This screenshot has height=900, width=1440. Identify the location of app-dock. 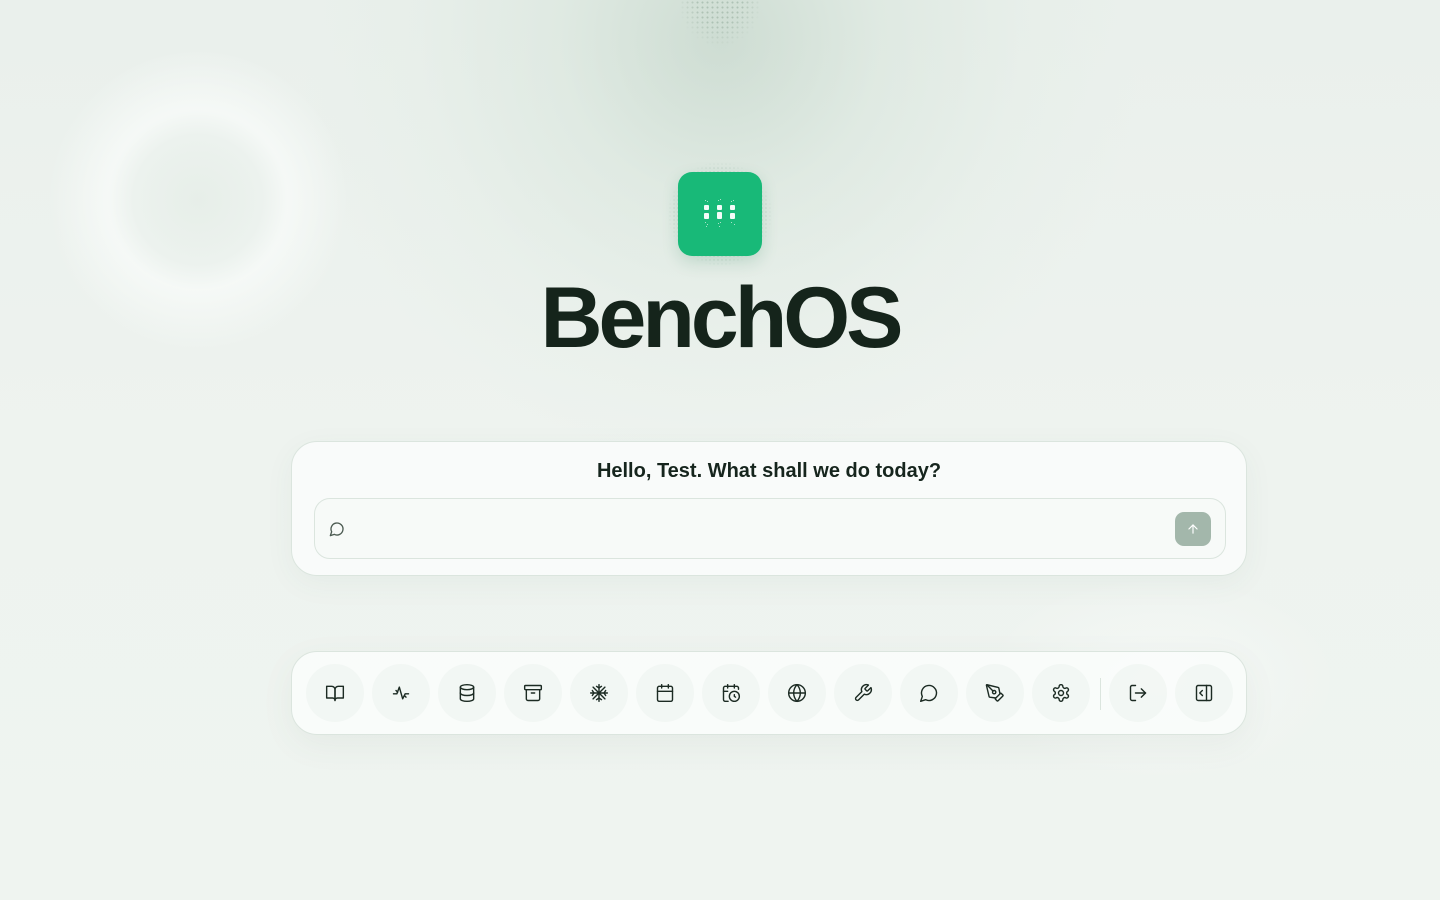
(769, 693).